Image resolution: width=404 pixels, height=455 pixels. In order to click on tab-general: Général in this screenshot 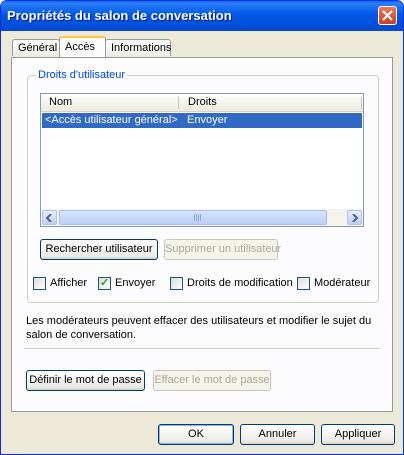, I will do `click(36, 47)`.